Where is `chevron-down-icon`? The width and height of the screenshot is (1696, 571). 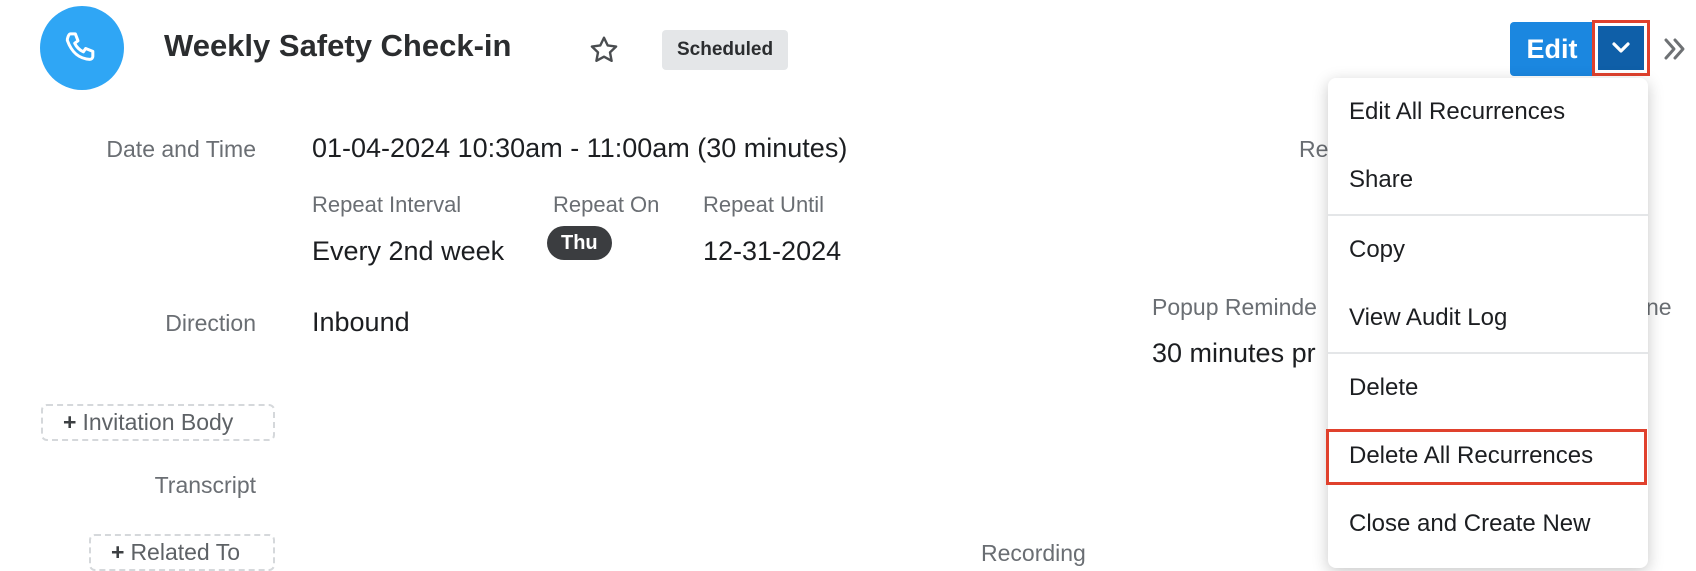
chevron-down-icon is located at coordinates (1621, 47).